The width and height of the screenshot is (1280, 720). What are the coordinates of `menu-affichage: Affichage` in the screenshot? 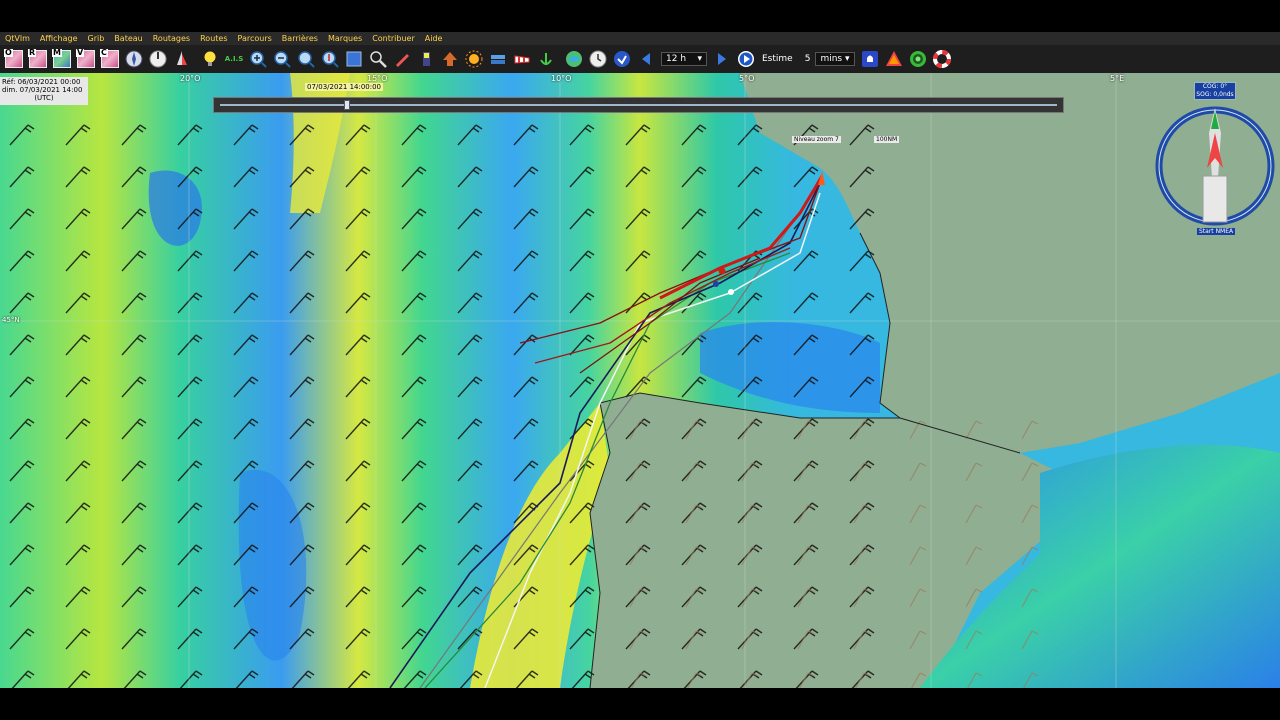 It's located at (59, 38).